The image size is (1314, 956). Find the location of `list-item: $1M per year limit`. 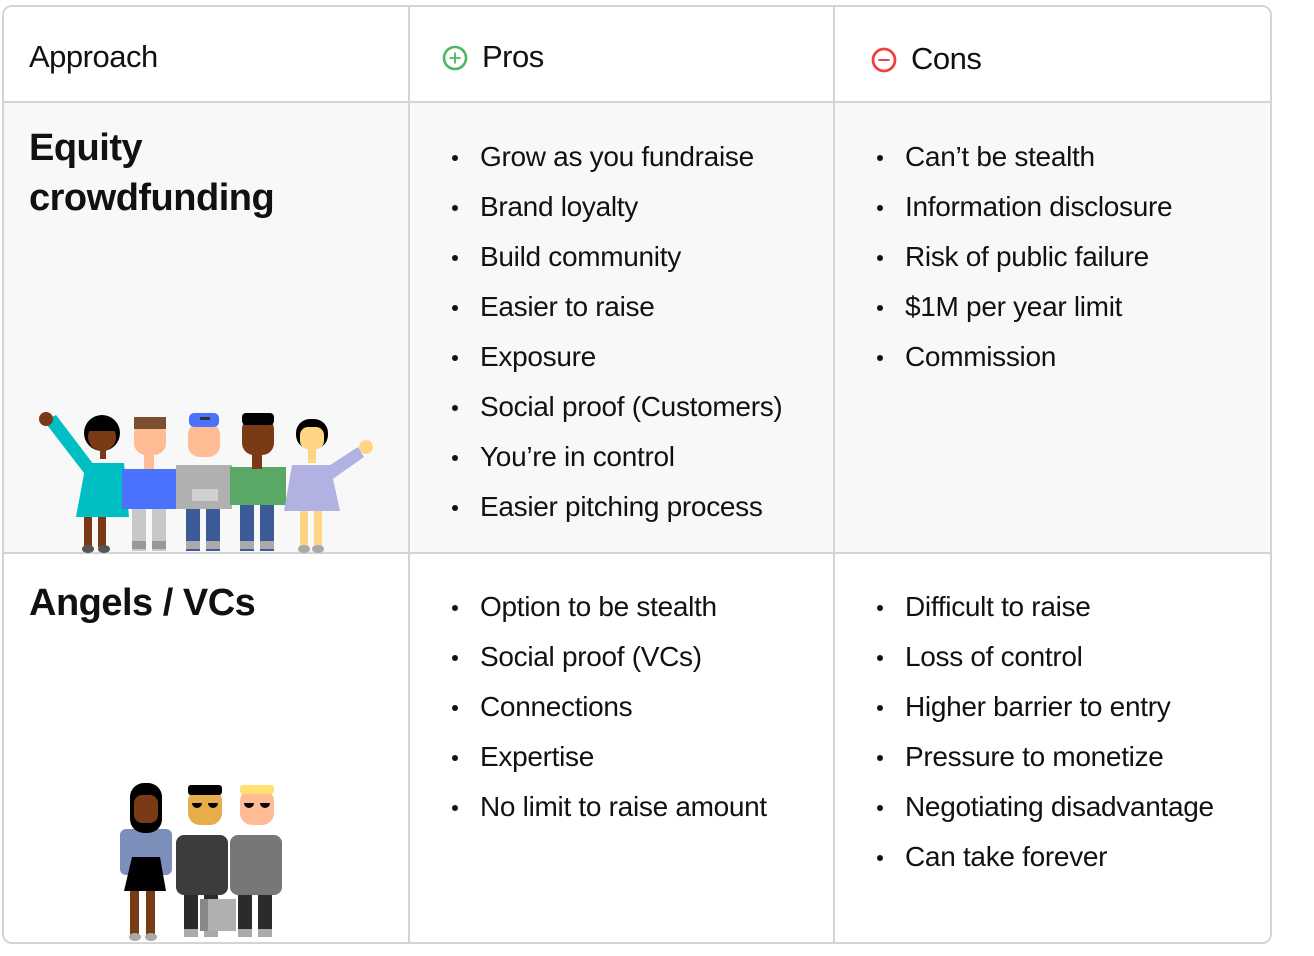

list-item: $1M per year limit is located at coordinates (1023, 307).